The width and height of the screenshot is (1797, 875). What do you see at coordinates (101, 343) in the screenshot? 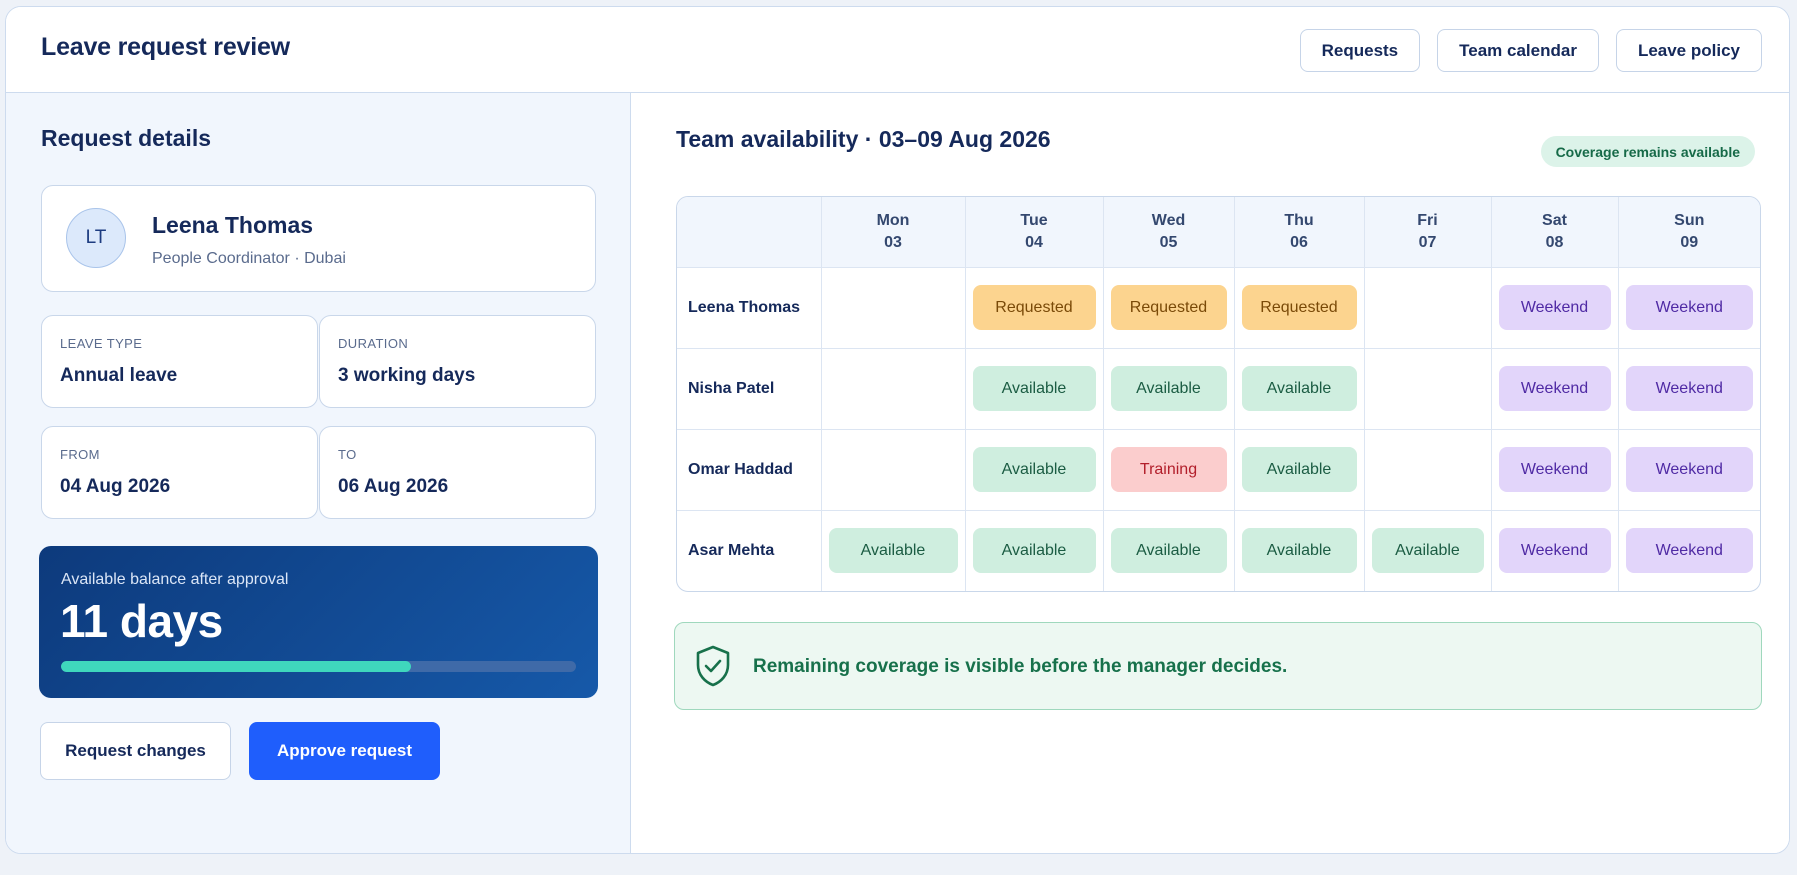
I see `leave-type-label: LEAVE TYPE` at bounding box center [101, 343].